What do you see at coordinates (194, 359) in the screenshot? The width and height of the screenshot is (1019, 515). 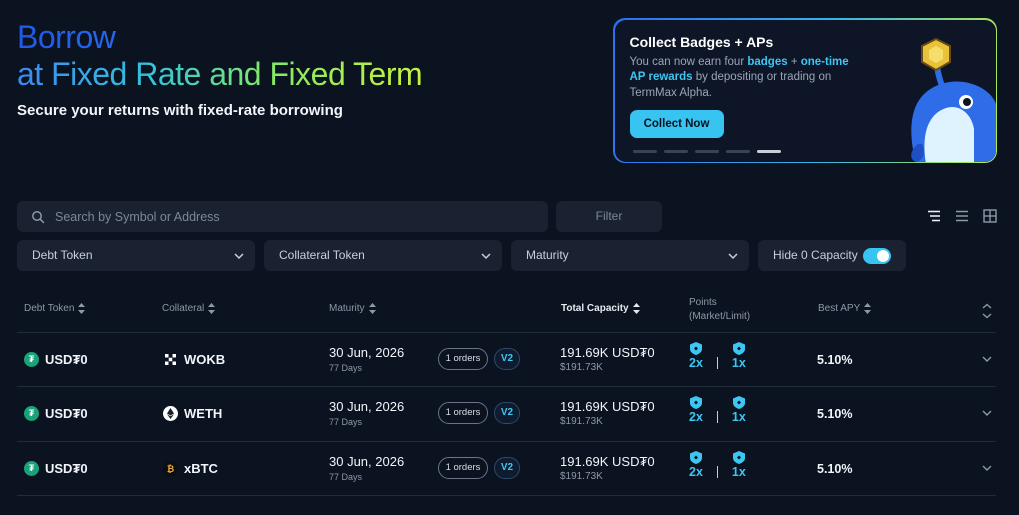 I see `collateral-cell: WOKB` at bounding box center [194, 359].